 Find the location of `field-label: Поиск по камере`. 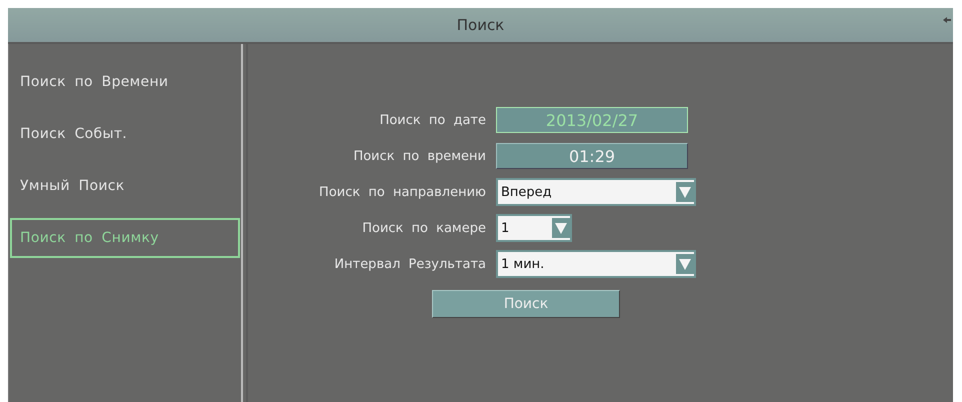

field-label: Поиск по камере is located at coordinates (424, 228).